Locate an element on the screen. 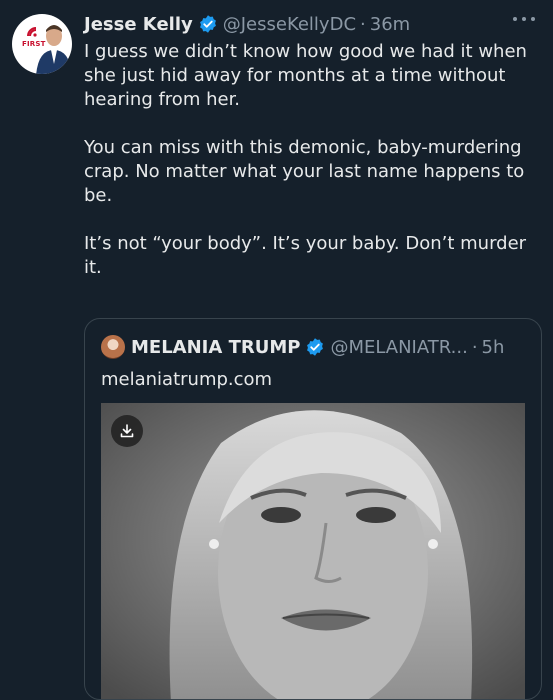 The width and height of the screenshot is (553, 700). download-icon is located at coordinates (127, 431).